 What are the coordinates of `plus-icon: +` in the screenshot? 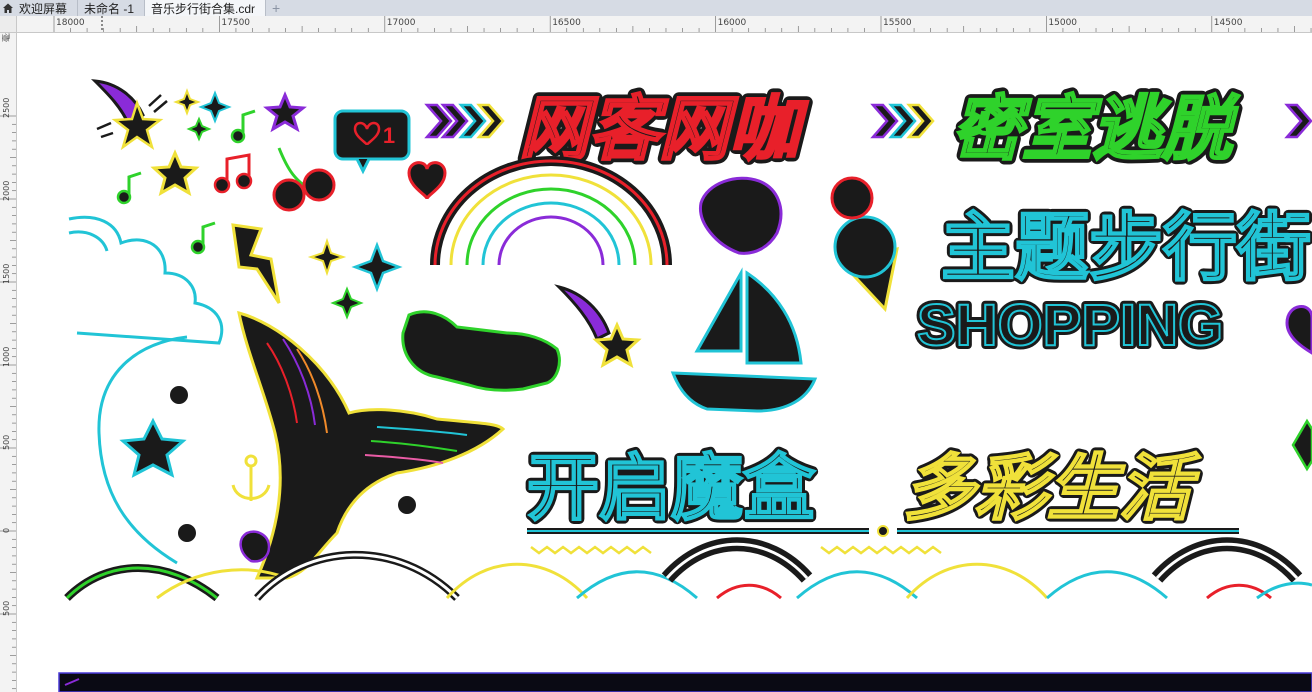 It's located at (276, 8).